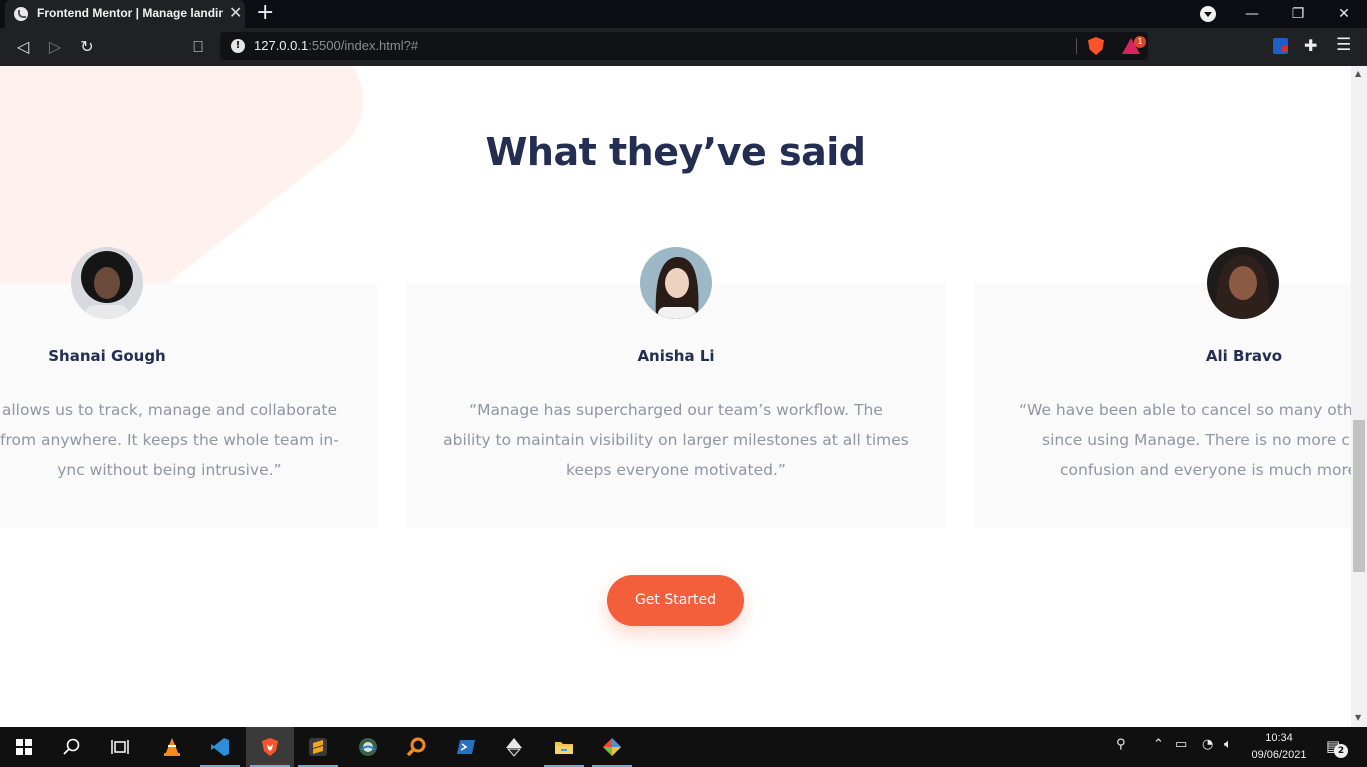  Describe the element at coordinates (87, 47) in the screenshot. I see `reload-button: ↻` at that location.